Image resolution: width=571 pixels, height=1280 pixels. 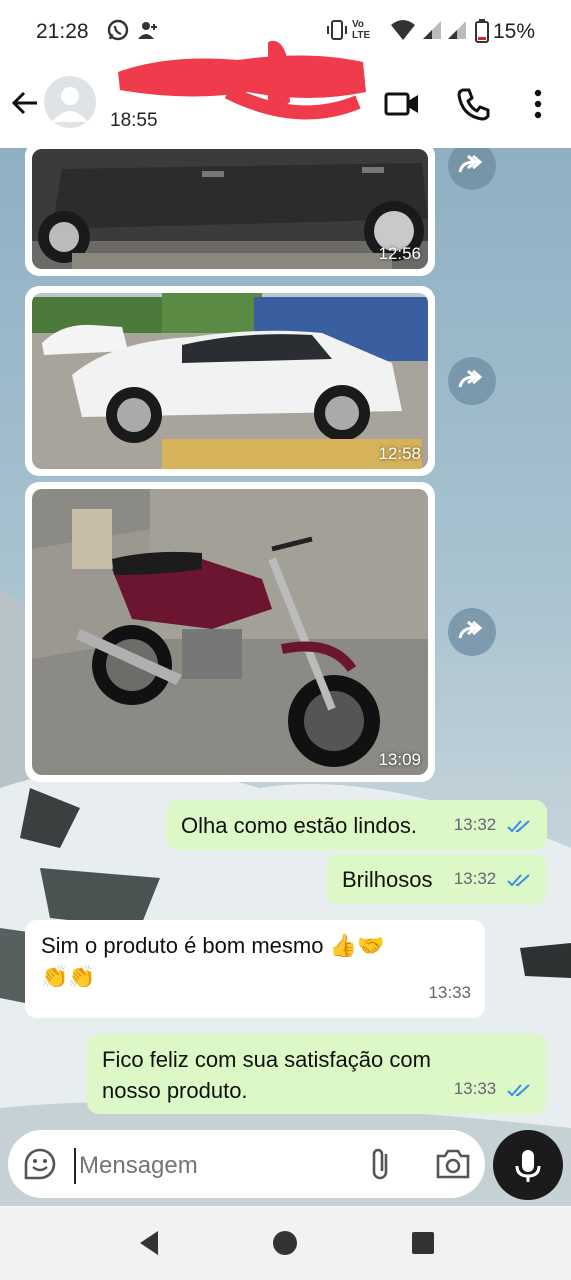 What do you see at coordinates (453, 1164) in the screenshot?
I see `camera-icon` at bounding box center [453, 1164].